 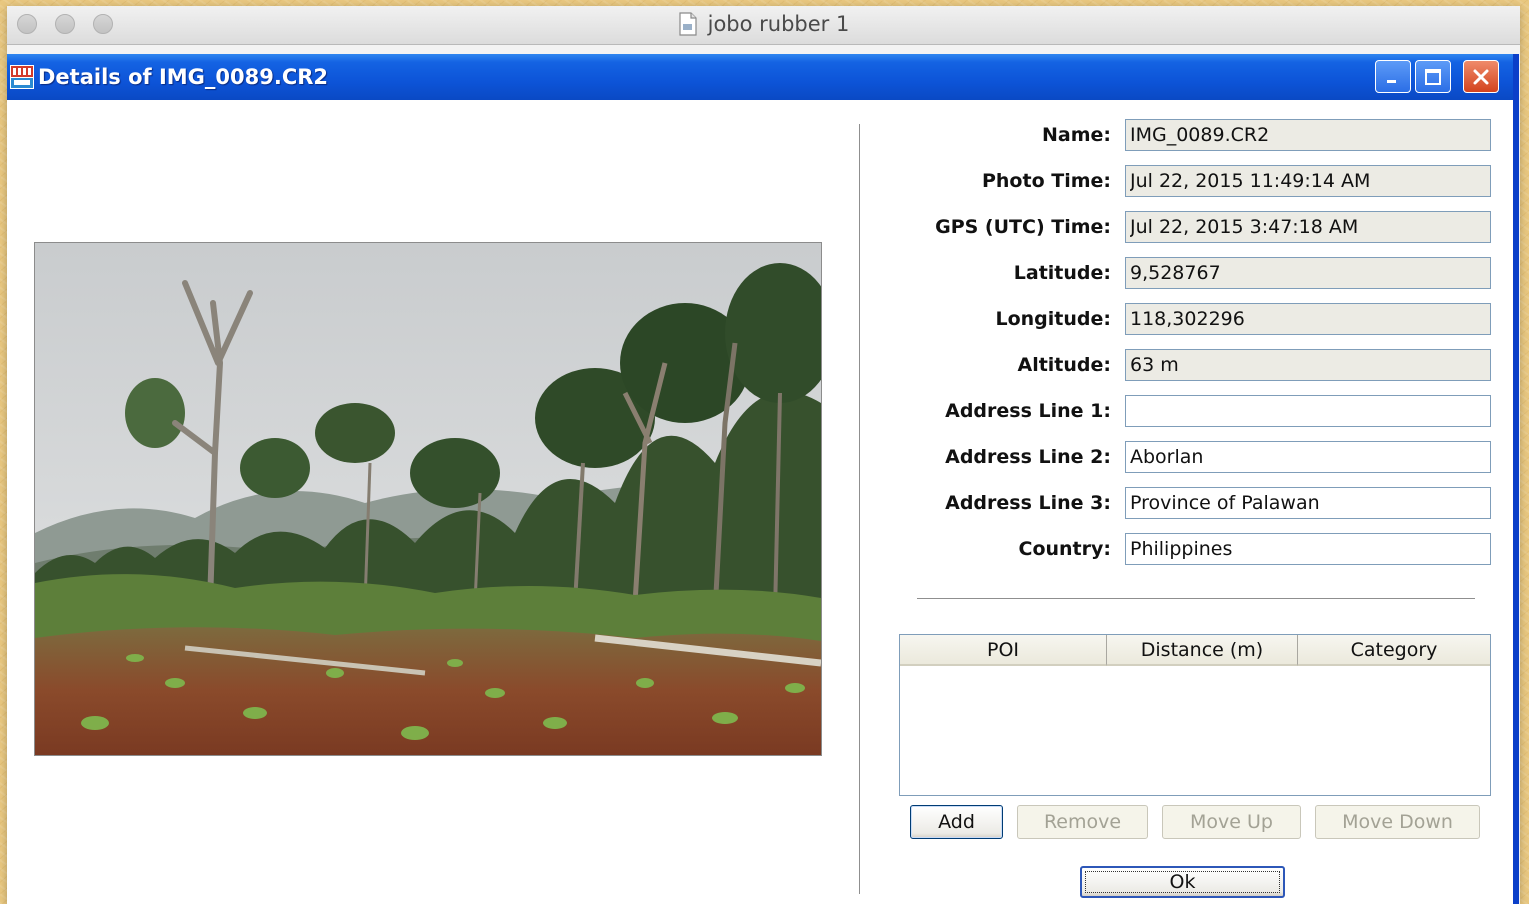 I want to click on address-line-2-label: Address Line 2:, so click(x=1028, y=457).